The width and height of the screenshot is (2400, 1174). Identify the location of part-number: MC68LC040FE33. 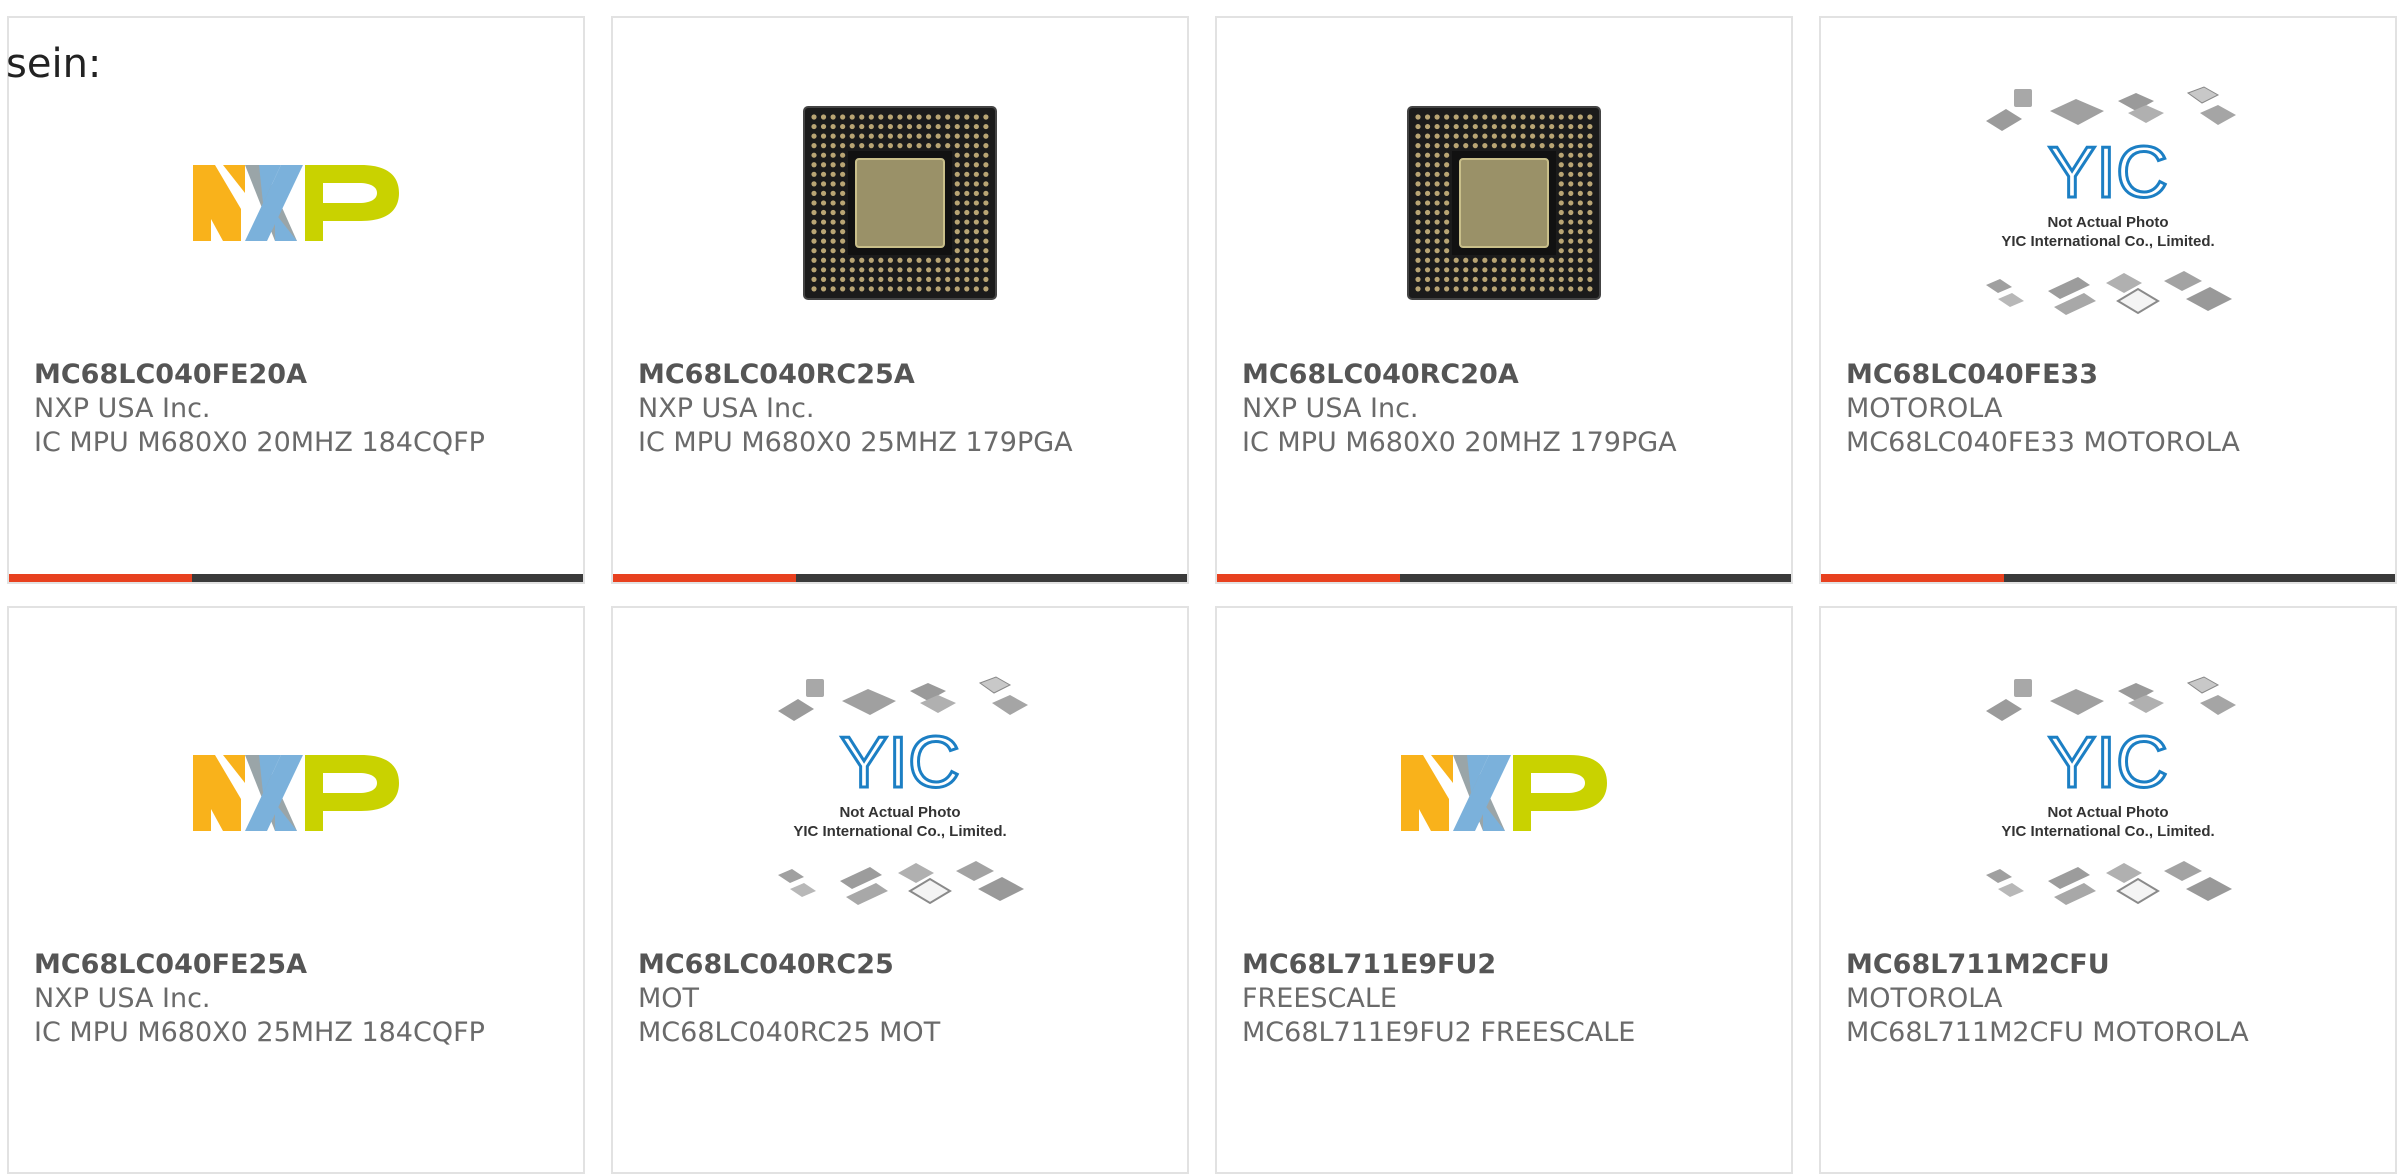
(2115, 375).